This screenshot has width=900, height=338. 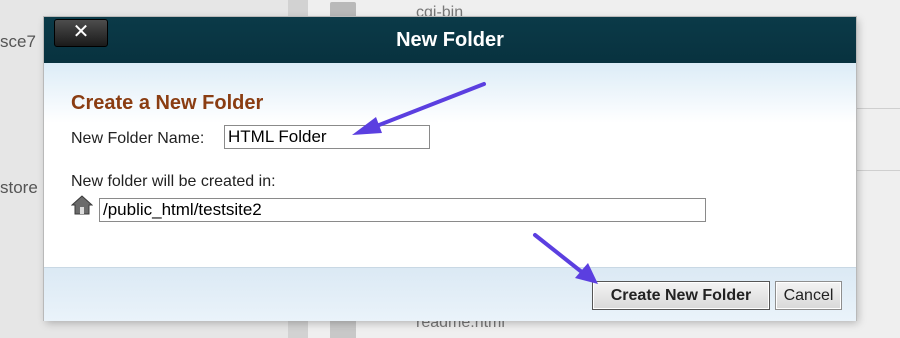 What do you see at coordinates (681, 295) in the screenshot?
I see `create-new-folder-button: Create New Folder` at bounding box center [681, 295].